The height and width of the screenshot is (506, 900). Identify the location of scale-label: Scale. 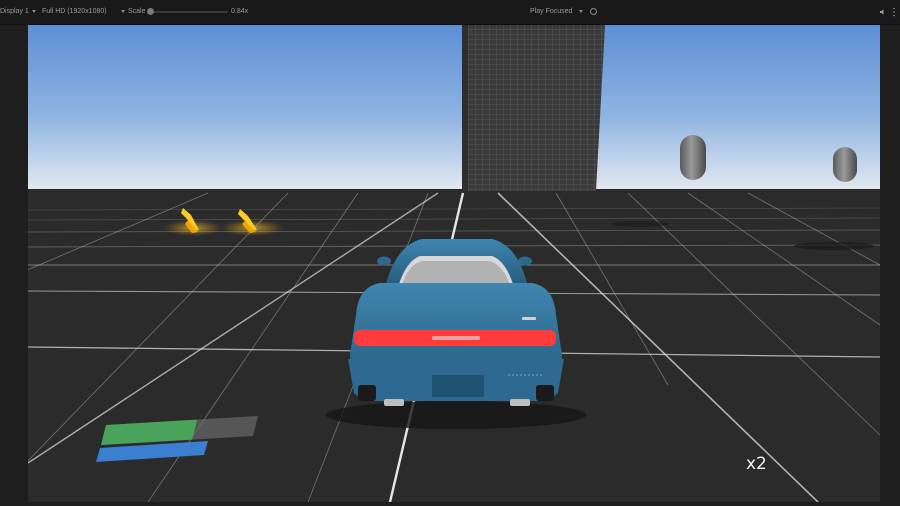
(137, 11).